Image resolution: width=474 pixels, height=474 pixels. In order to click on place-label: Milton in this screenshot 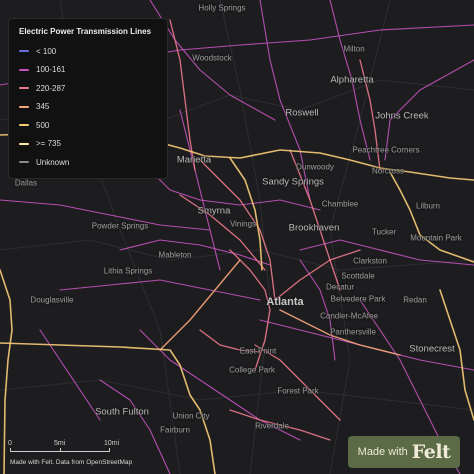, I will do `click(354, 49)`.